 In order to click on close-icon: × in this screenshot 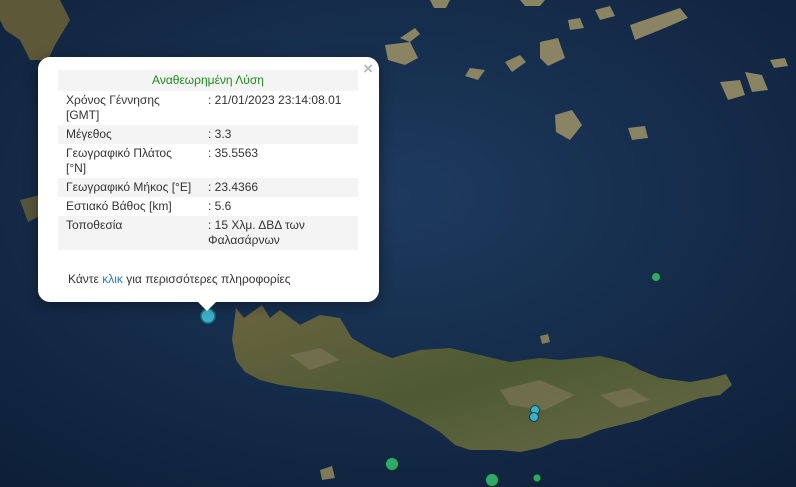, I will do `click(368, 68)`.